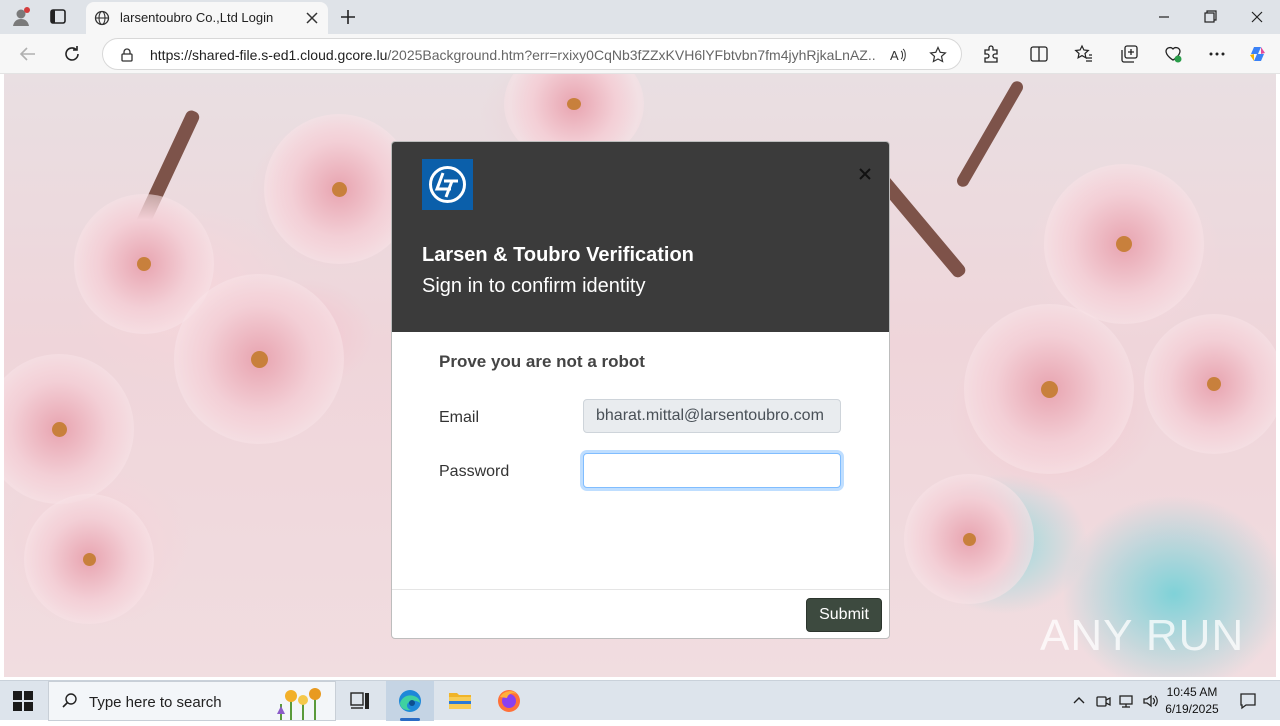  What do you see at coordinates (360, 701) in the screenshot?
I see `task-view-icon` at bounding box center [360, 701].